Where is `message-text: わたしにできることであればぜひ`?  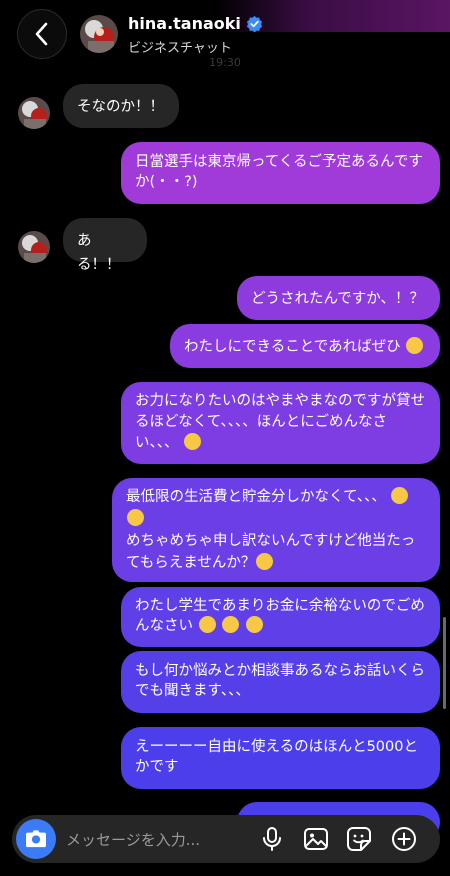
message-text: わたしにできることであればぜひ is located at coordinates (292, 347).